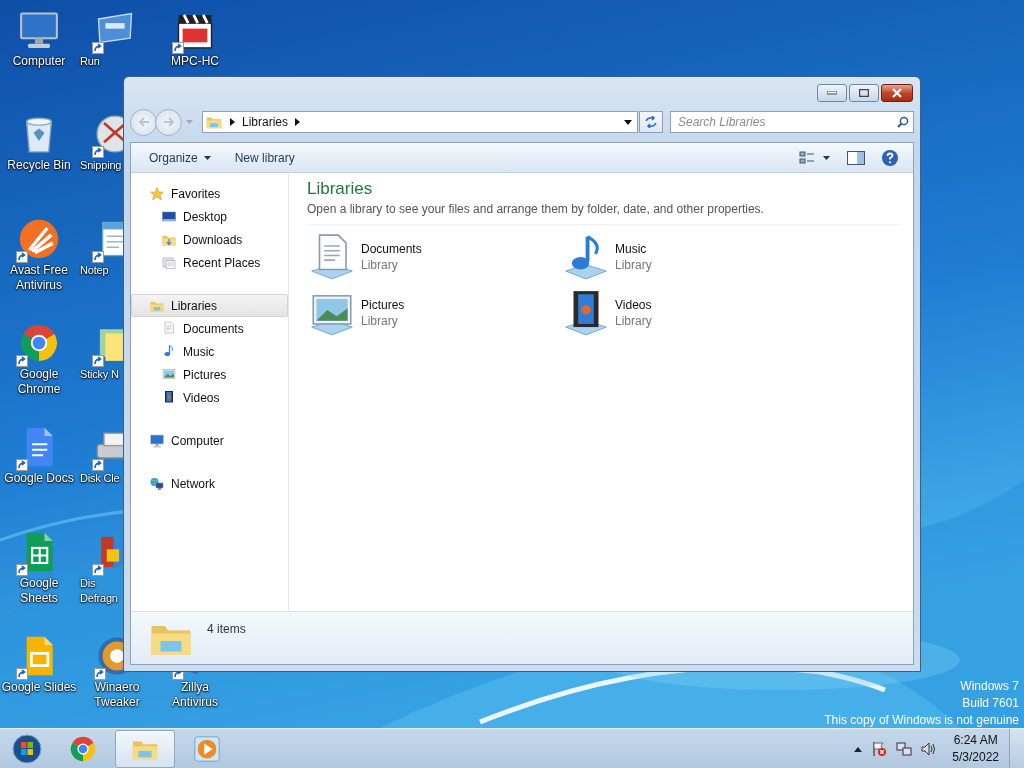 This screenshot has width=1024, height=768. What do you see at coordinates (102, 479) in the screenshot?
I see `desktop-icon-label: Disk Cle` at bounding box center [102, 479].